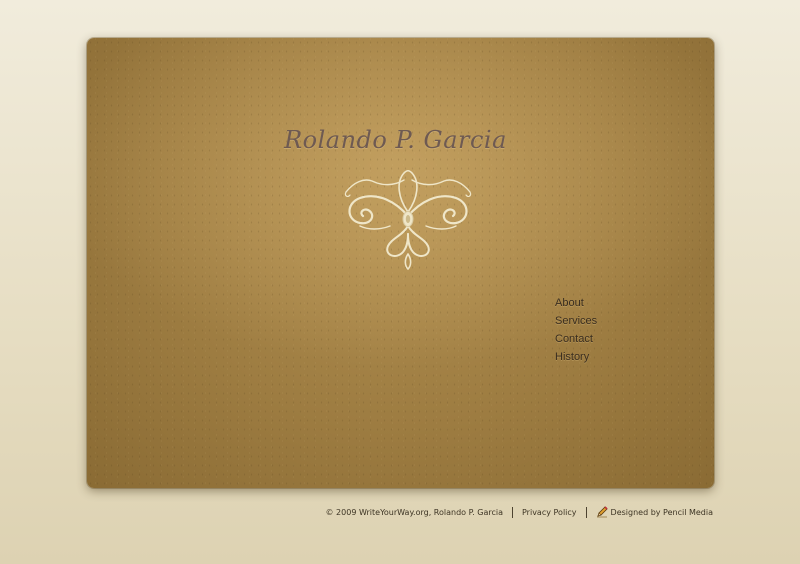 Image resolution: width=800 pixels, height=564 pixels. Describe the element at coordinates (662, 512) in the screenshot. I see `designer-link: Designed by Pencil Media` at that location.